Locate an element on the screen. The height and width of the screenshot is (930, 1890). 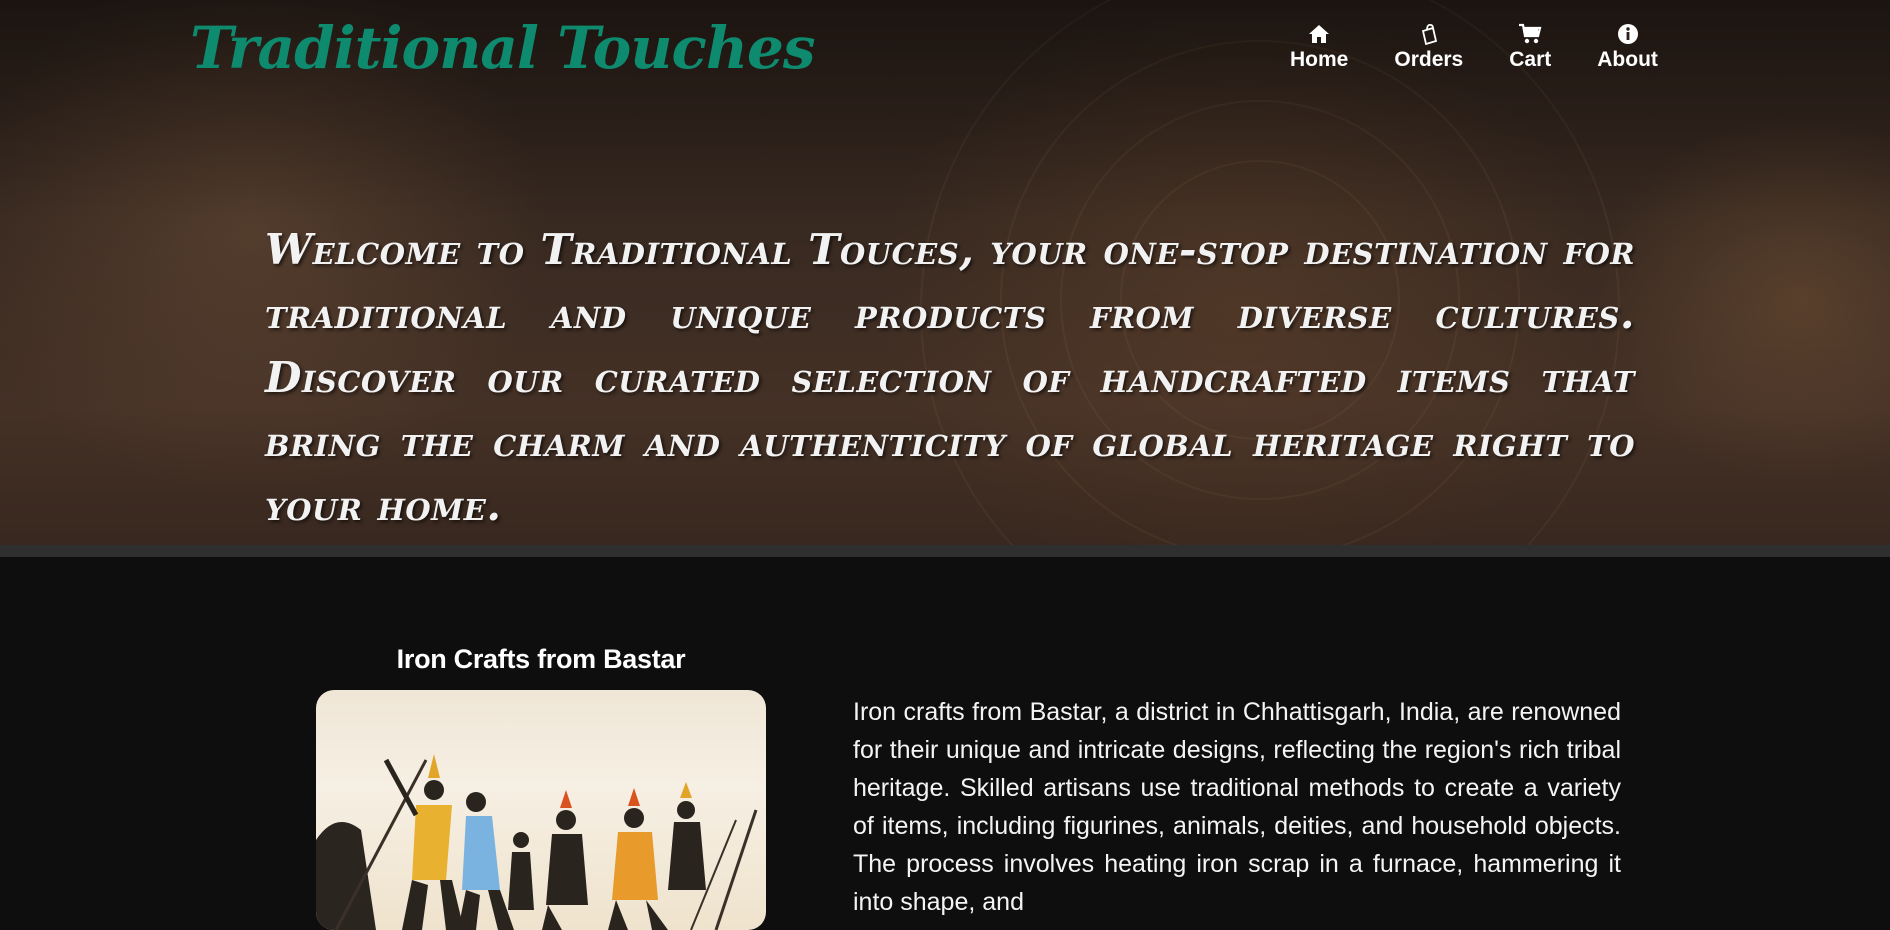
section-divider is located at coordinates (945, 551).